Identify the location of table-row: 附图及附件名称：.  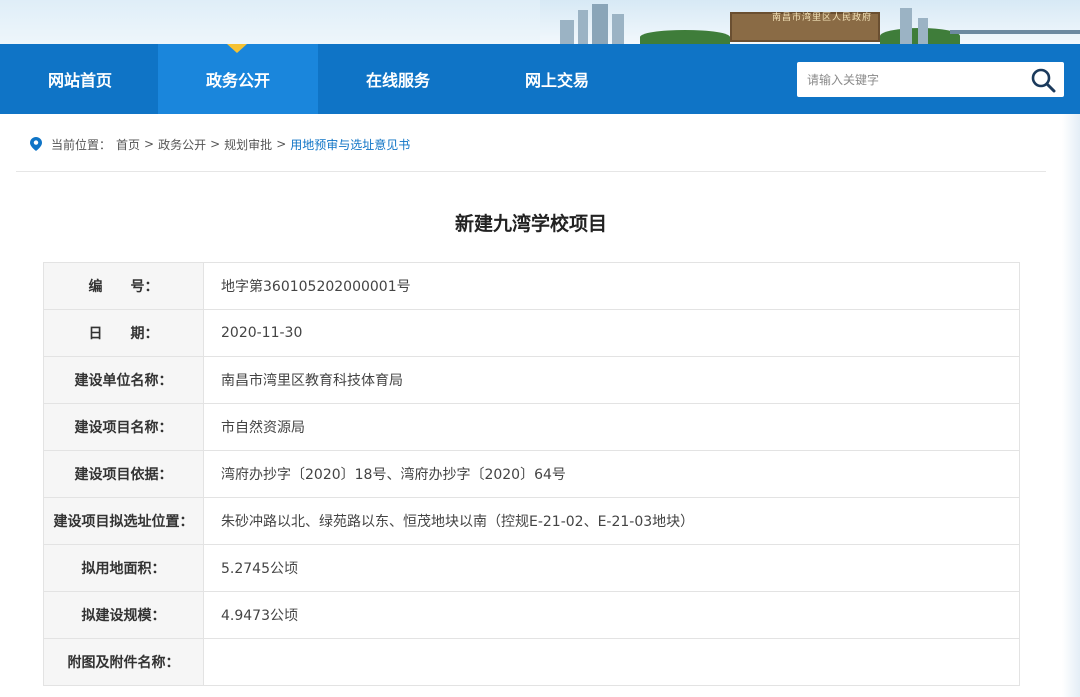
(531, 662).